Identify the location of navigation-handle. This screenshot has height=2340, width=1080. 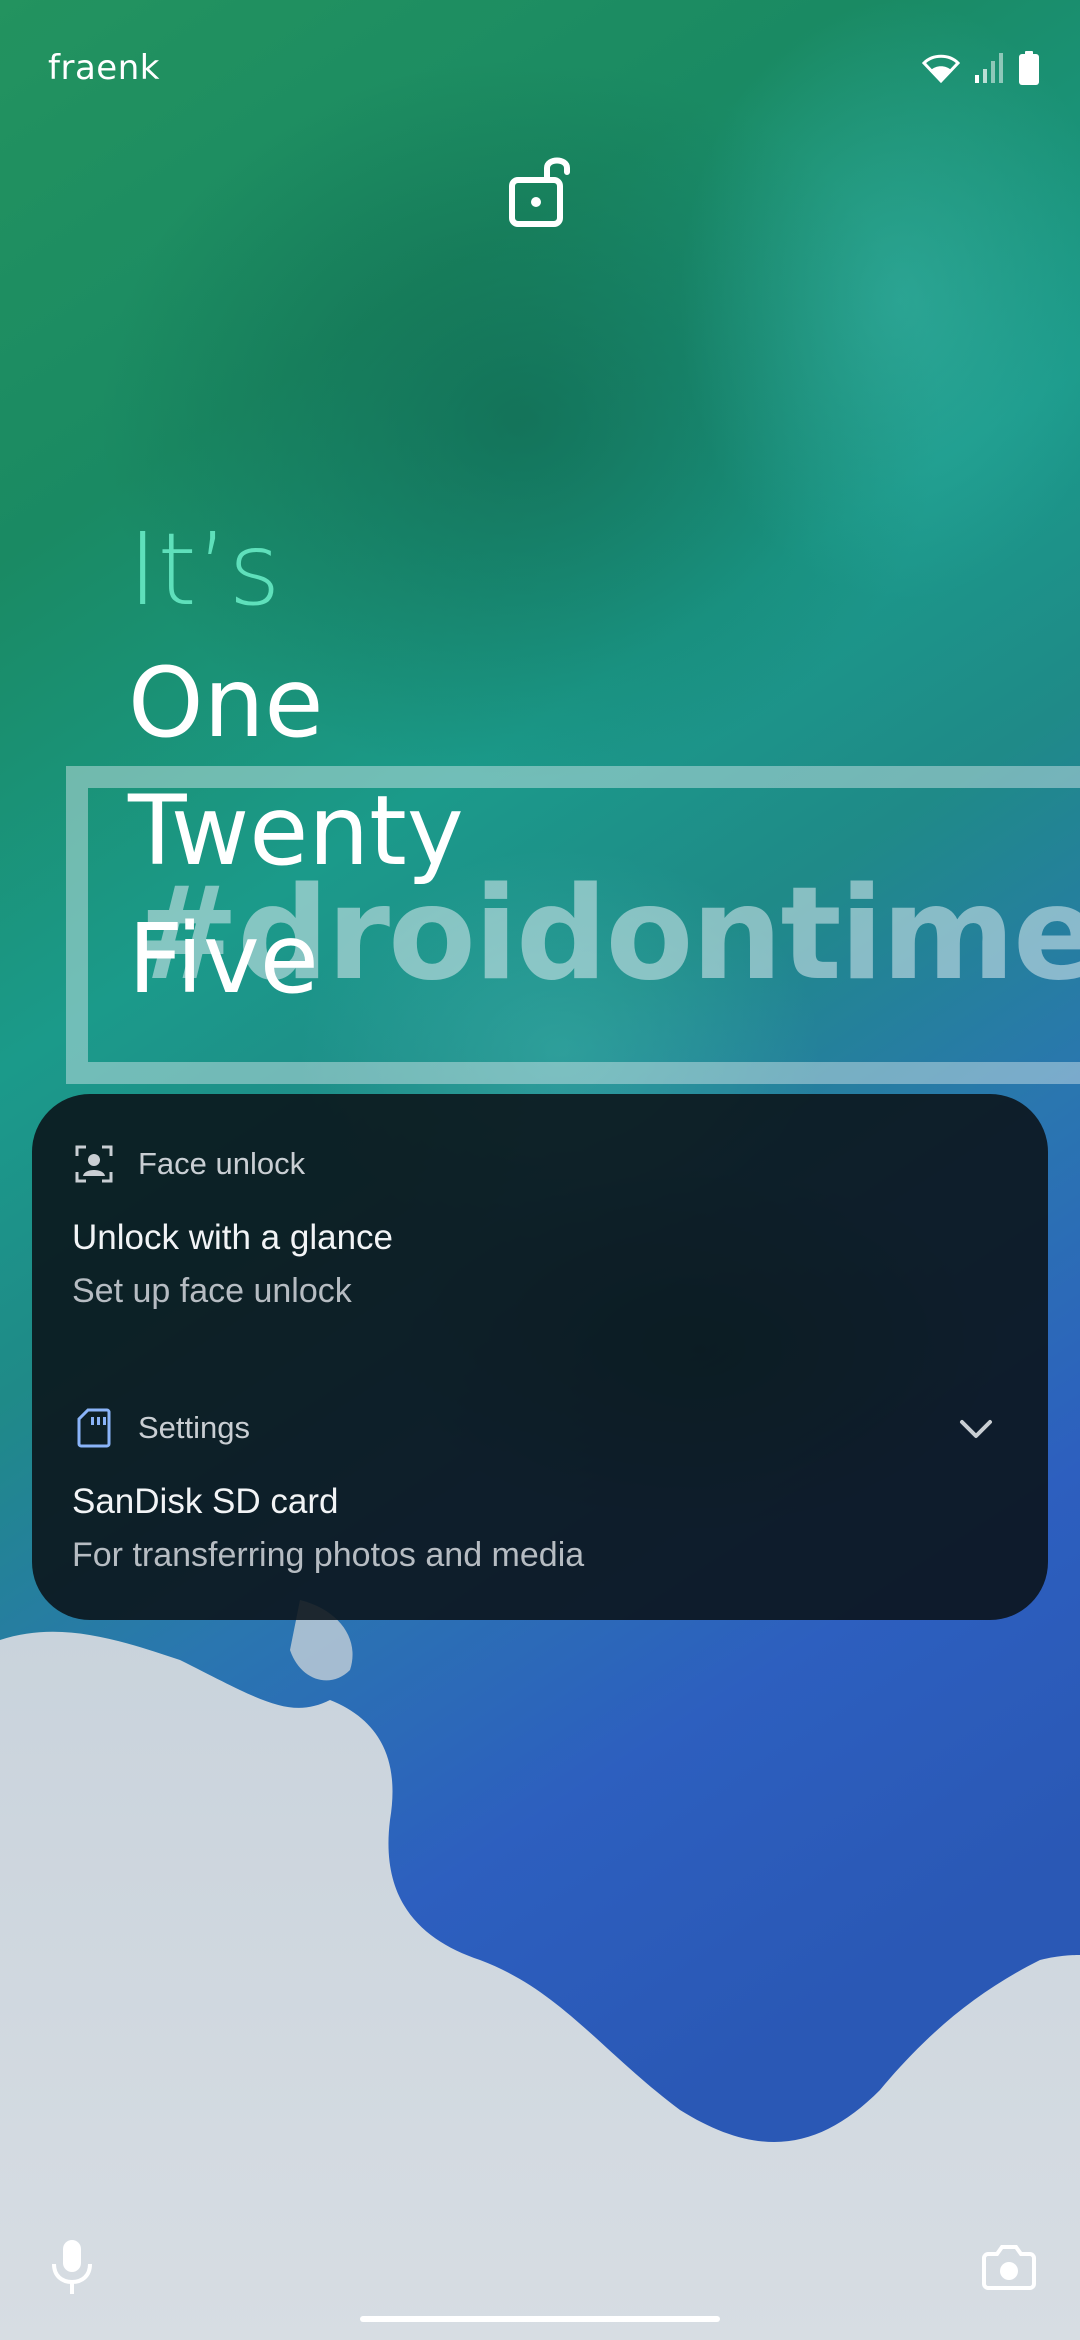
(540, 2319).